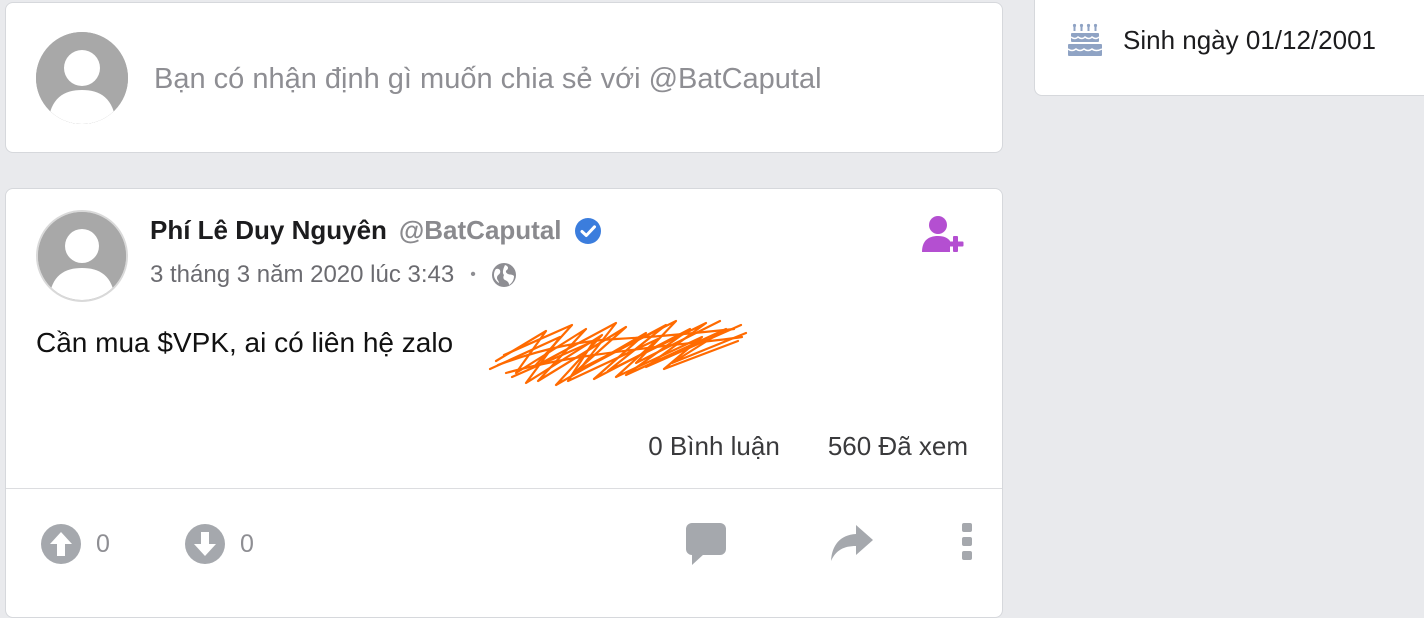 Image resolution: width=1424 pixels, height=618 pixels. I want to click on more-options-button, so click(967, 541).